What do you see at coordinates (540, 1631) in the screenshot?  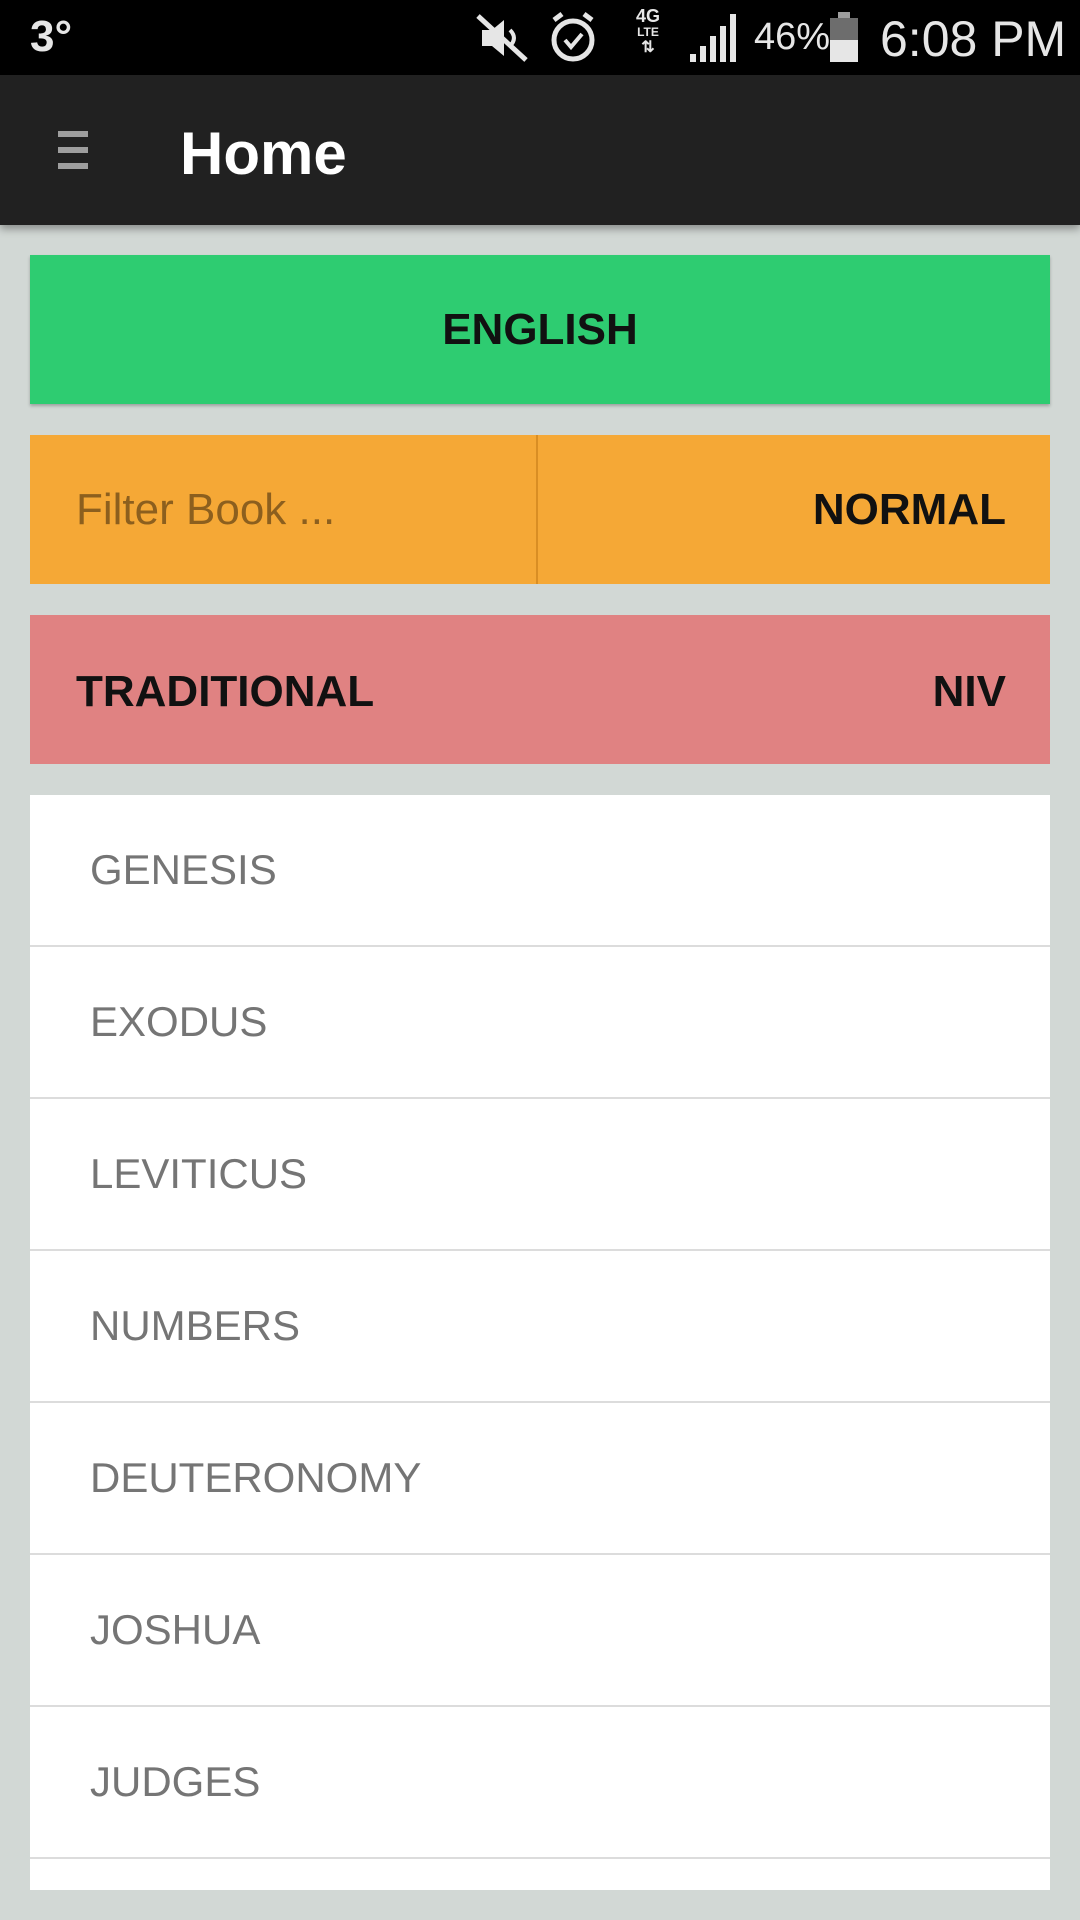 I see `book-item-joshua: JOSHUA` at bounding box center [540, 1631].